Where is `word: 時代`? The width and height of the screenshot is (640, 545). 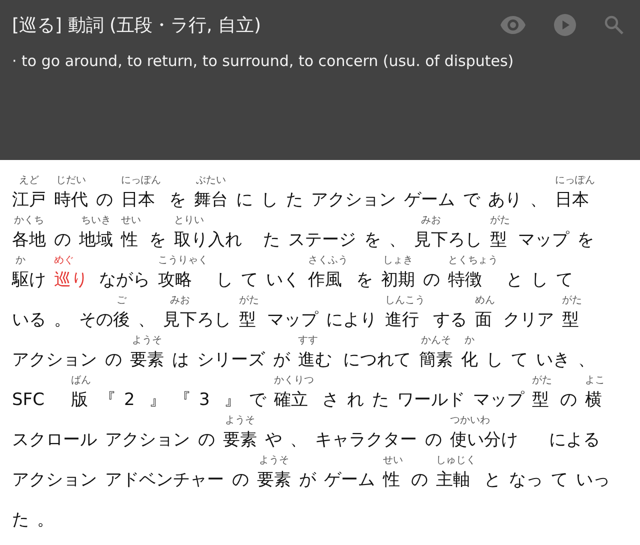 word: 時代 is located at coordinates (71, 200).